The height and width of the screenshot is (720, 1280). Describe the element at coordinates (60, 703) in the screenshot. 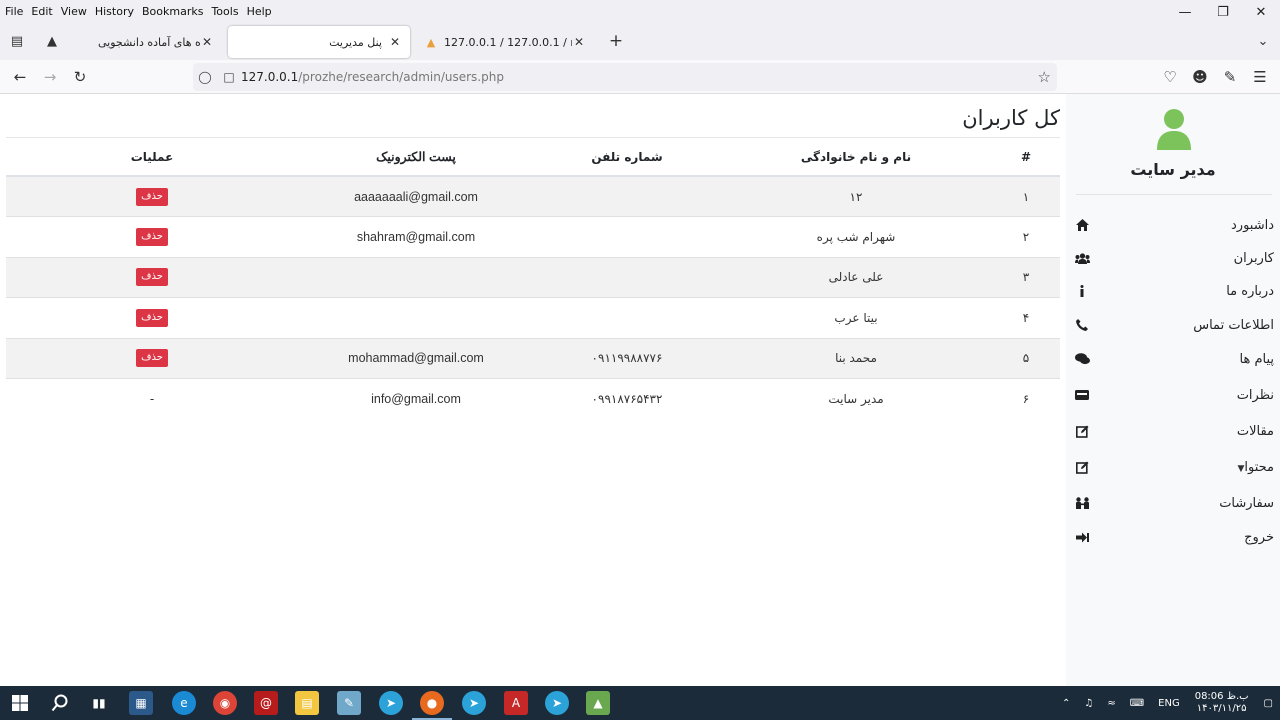

I see `search-icon` at that location.